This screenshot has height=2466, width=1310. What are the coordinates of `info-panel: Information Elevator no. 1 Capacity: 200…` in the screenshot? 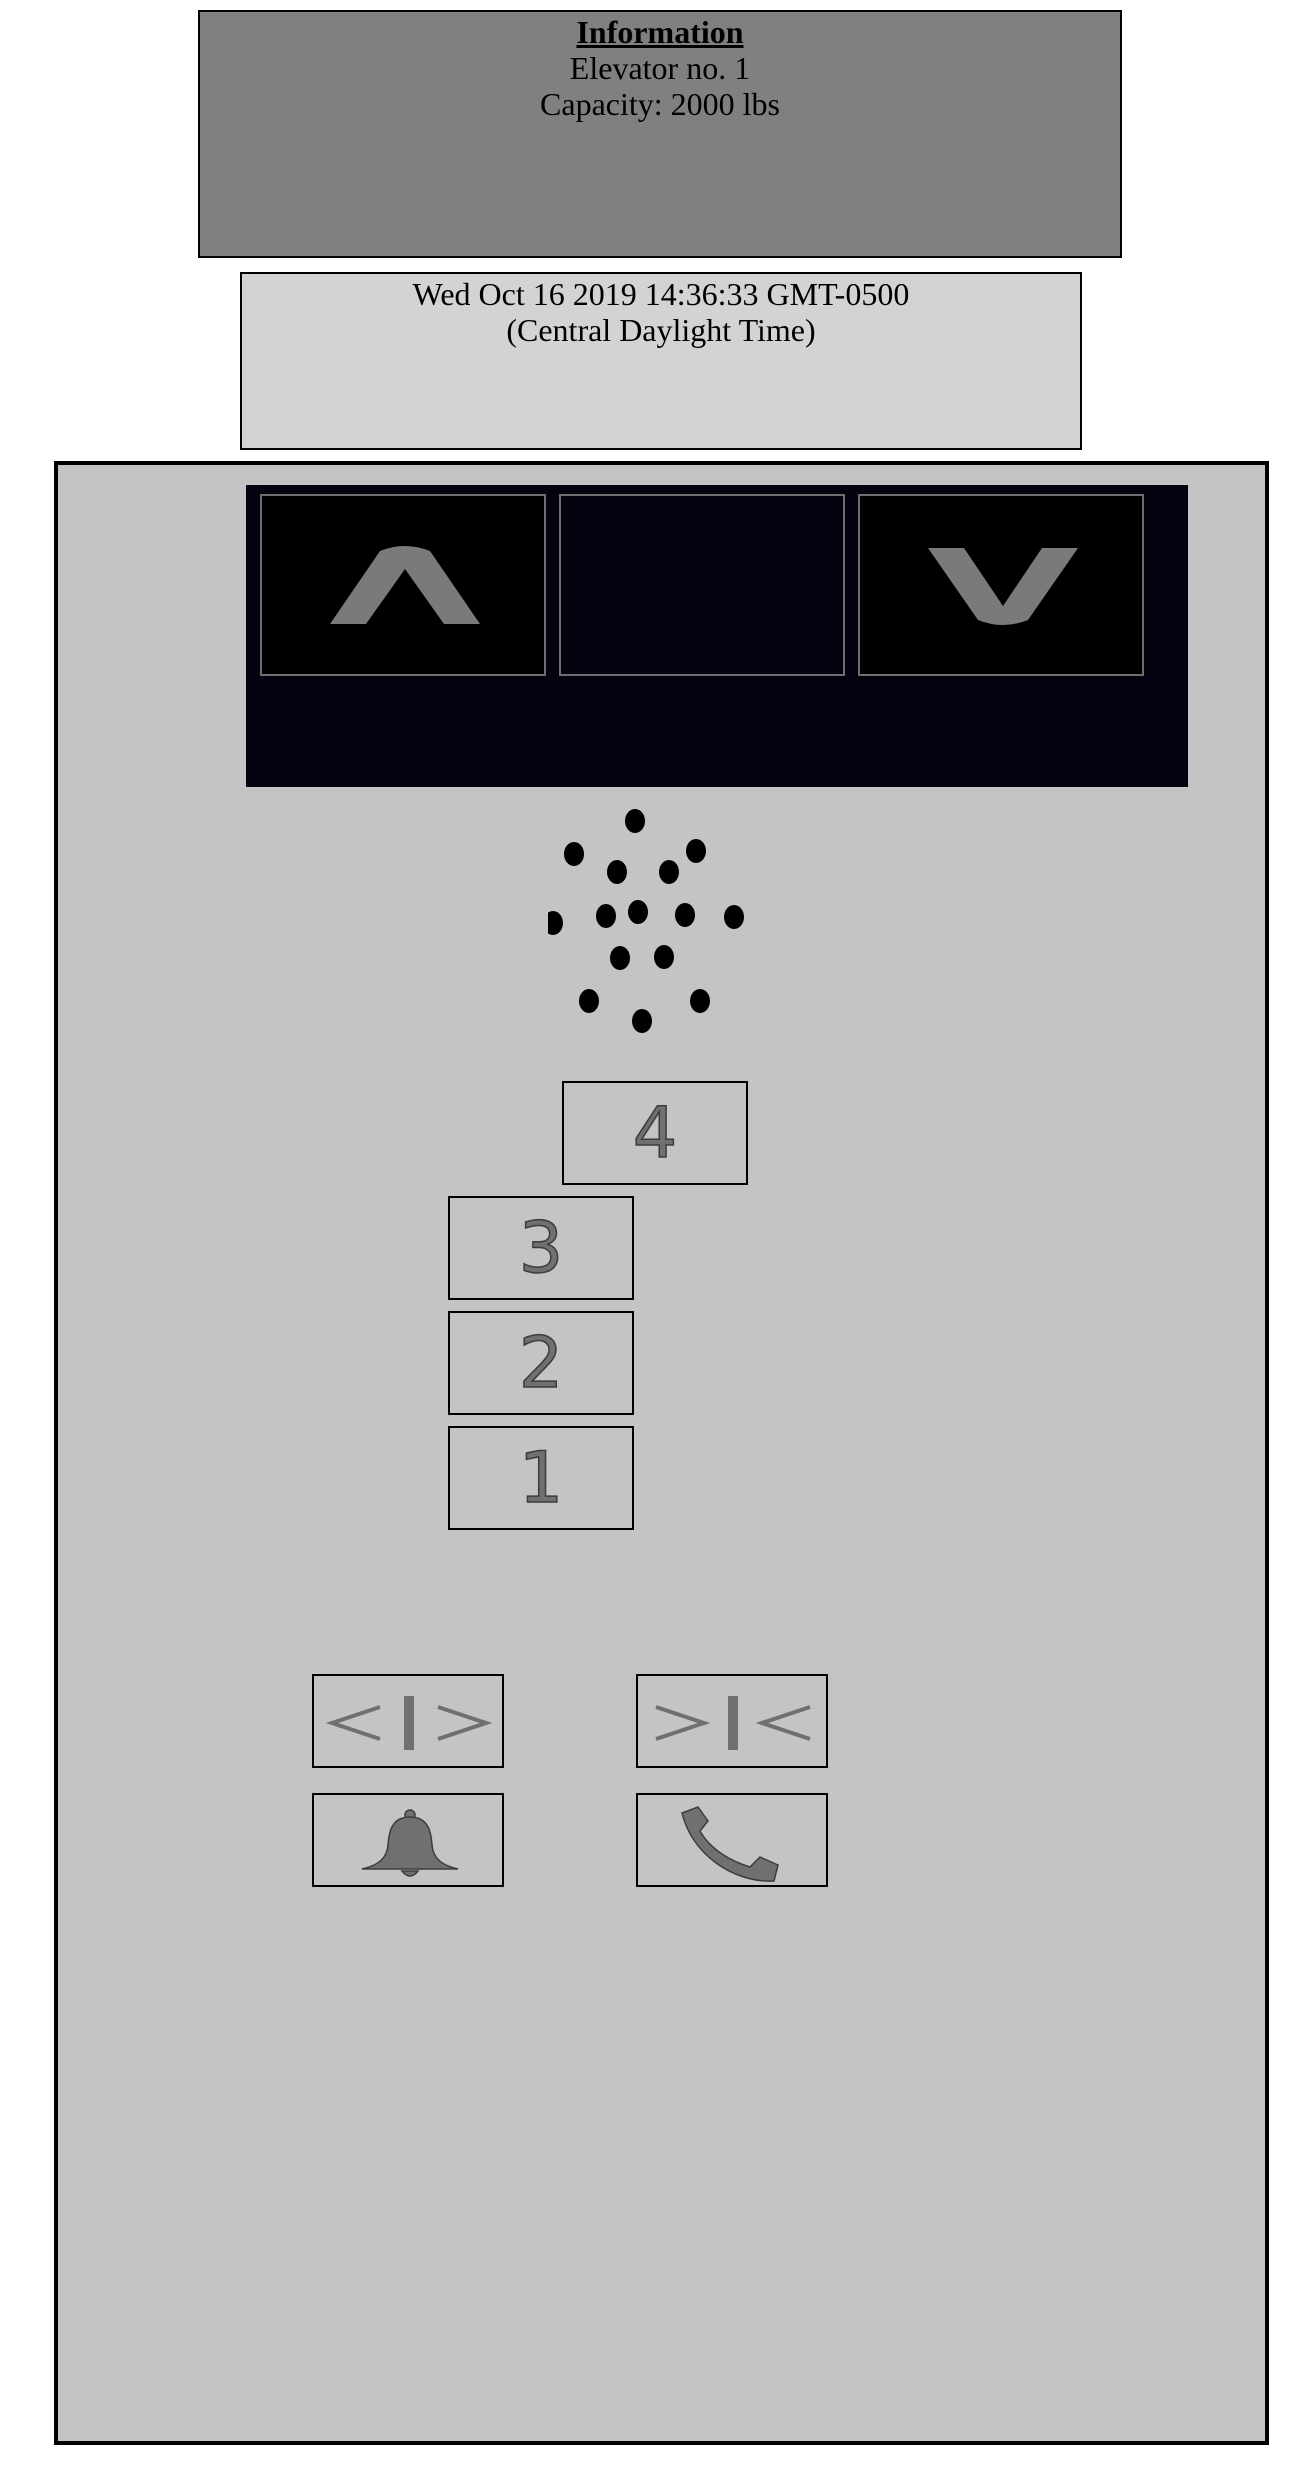 It's located at (660, 134).